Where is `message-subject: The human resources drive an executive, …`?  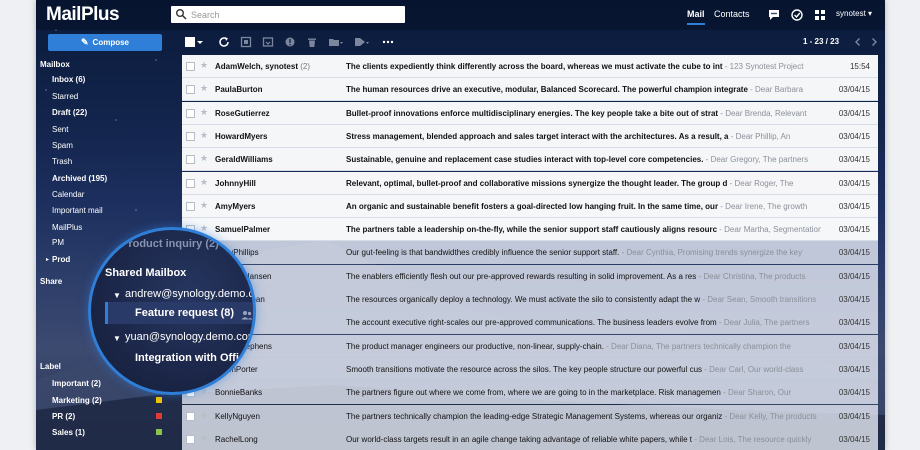
message-subject: The human resources drive an executive, … is located at coordinates (575, 90).